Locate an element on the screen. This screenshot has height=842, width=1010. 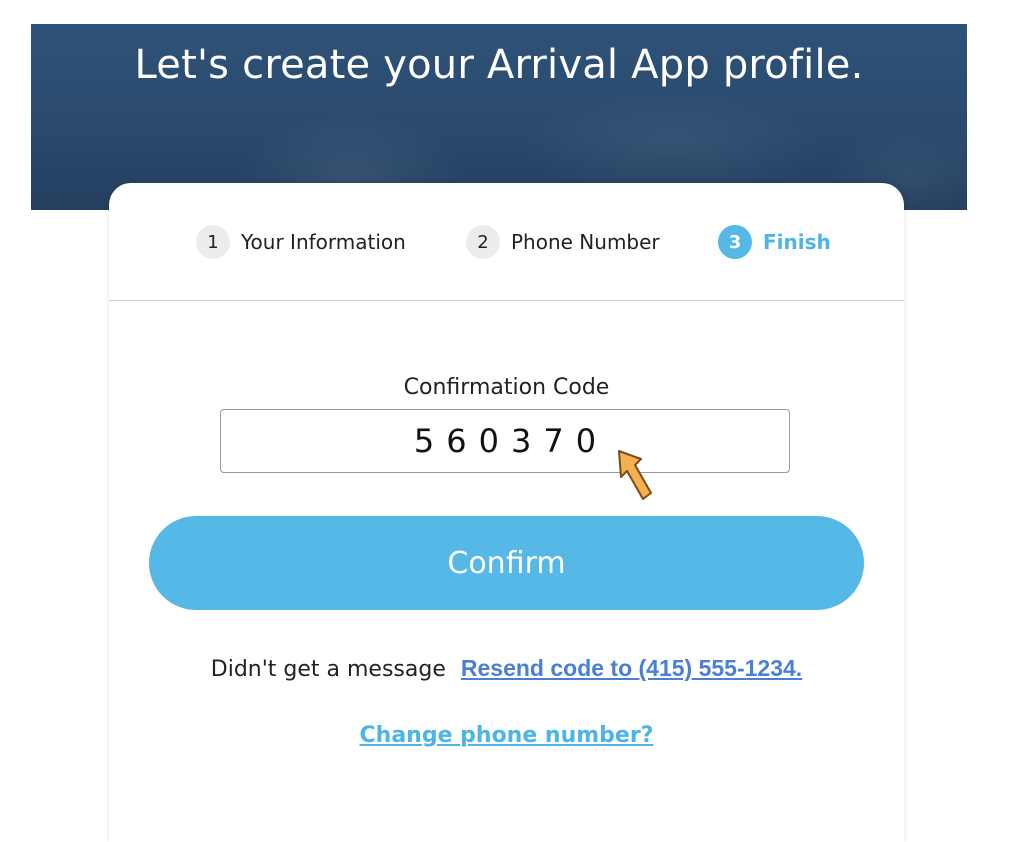
step-your-information: 1 Your Information is located at coordinates (301, 242).